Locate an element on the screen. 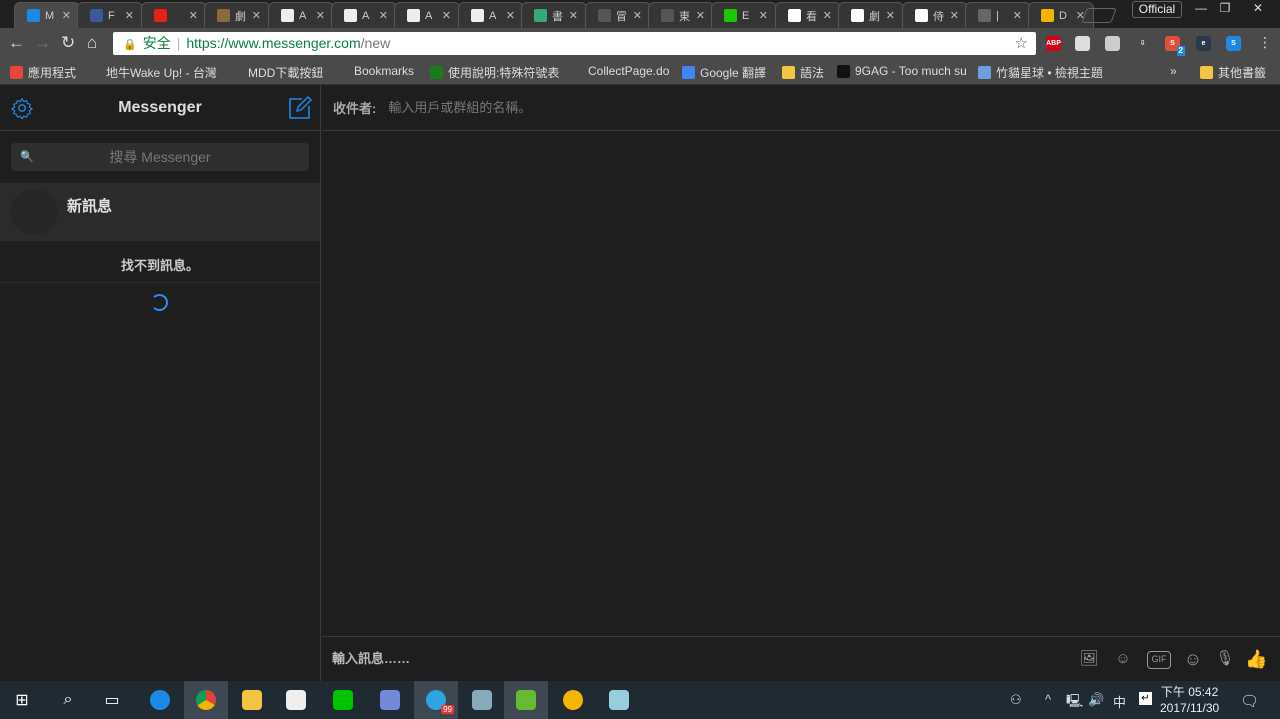 The image size is (1280, 719). adblock-plus-icon: ABP is located at coordinates (1053, 43).